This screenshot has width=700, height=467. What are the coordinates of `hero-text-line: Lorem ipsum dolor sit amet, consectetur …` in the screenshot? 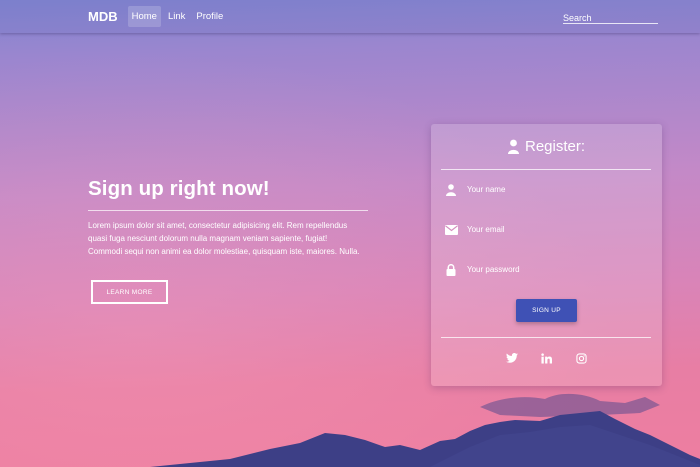 It's located at (218, 225).